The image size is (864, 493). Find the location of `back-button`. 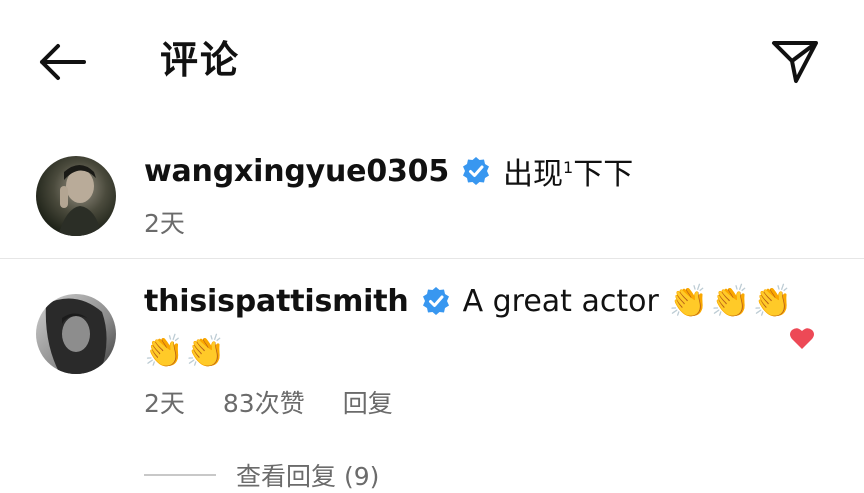

back-button is located at coordinates (62, 62).